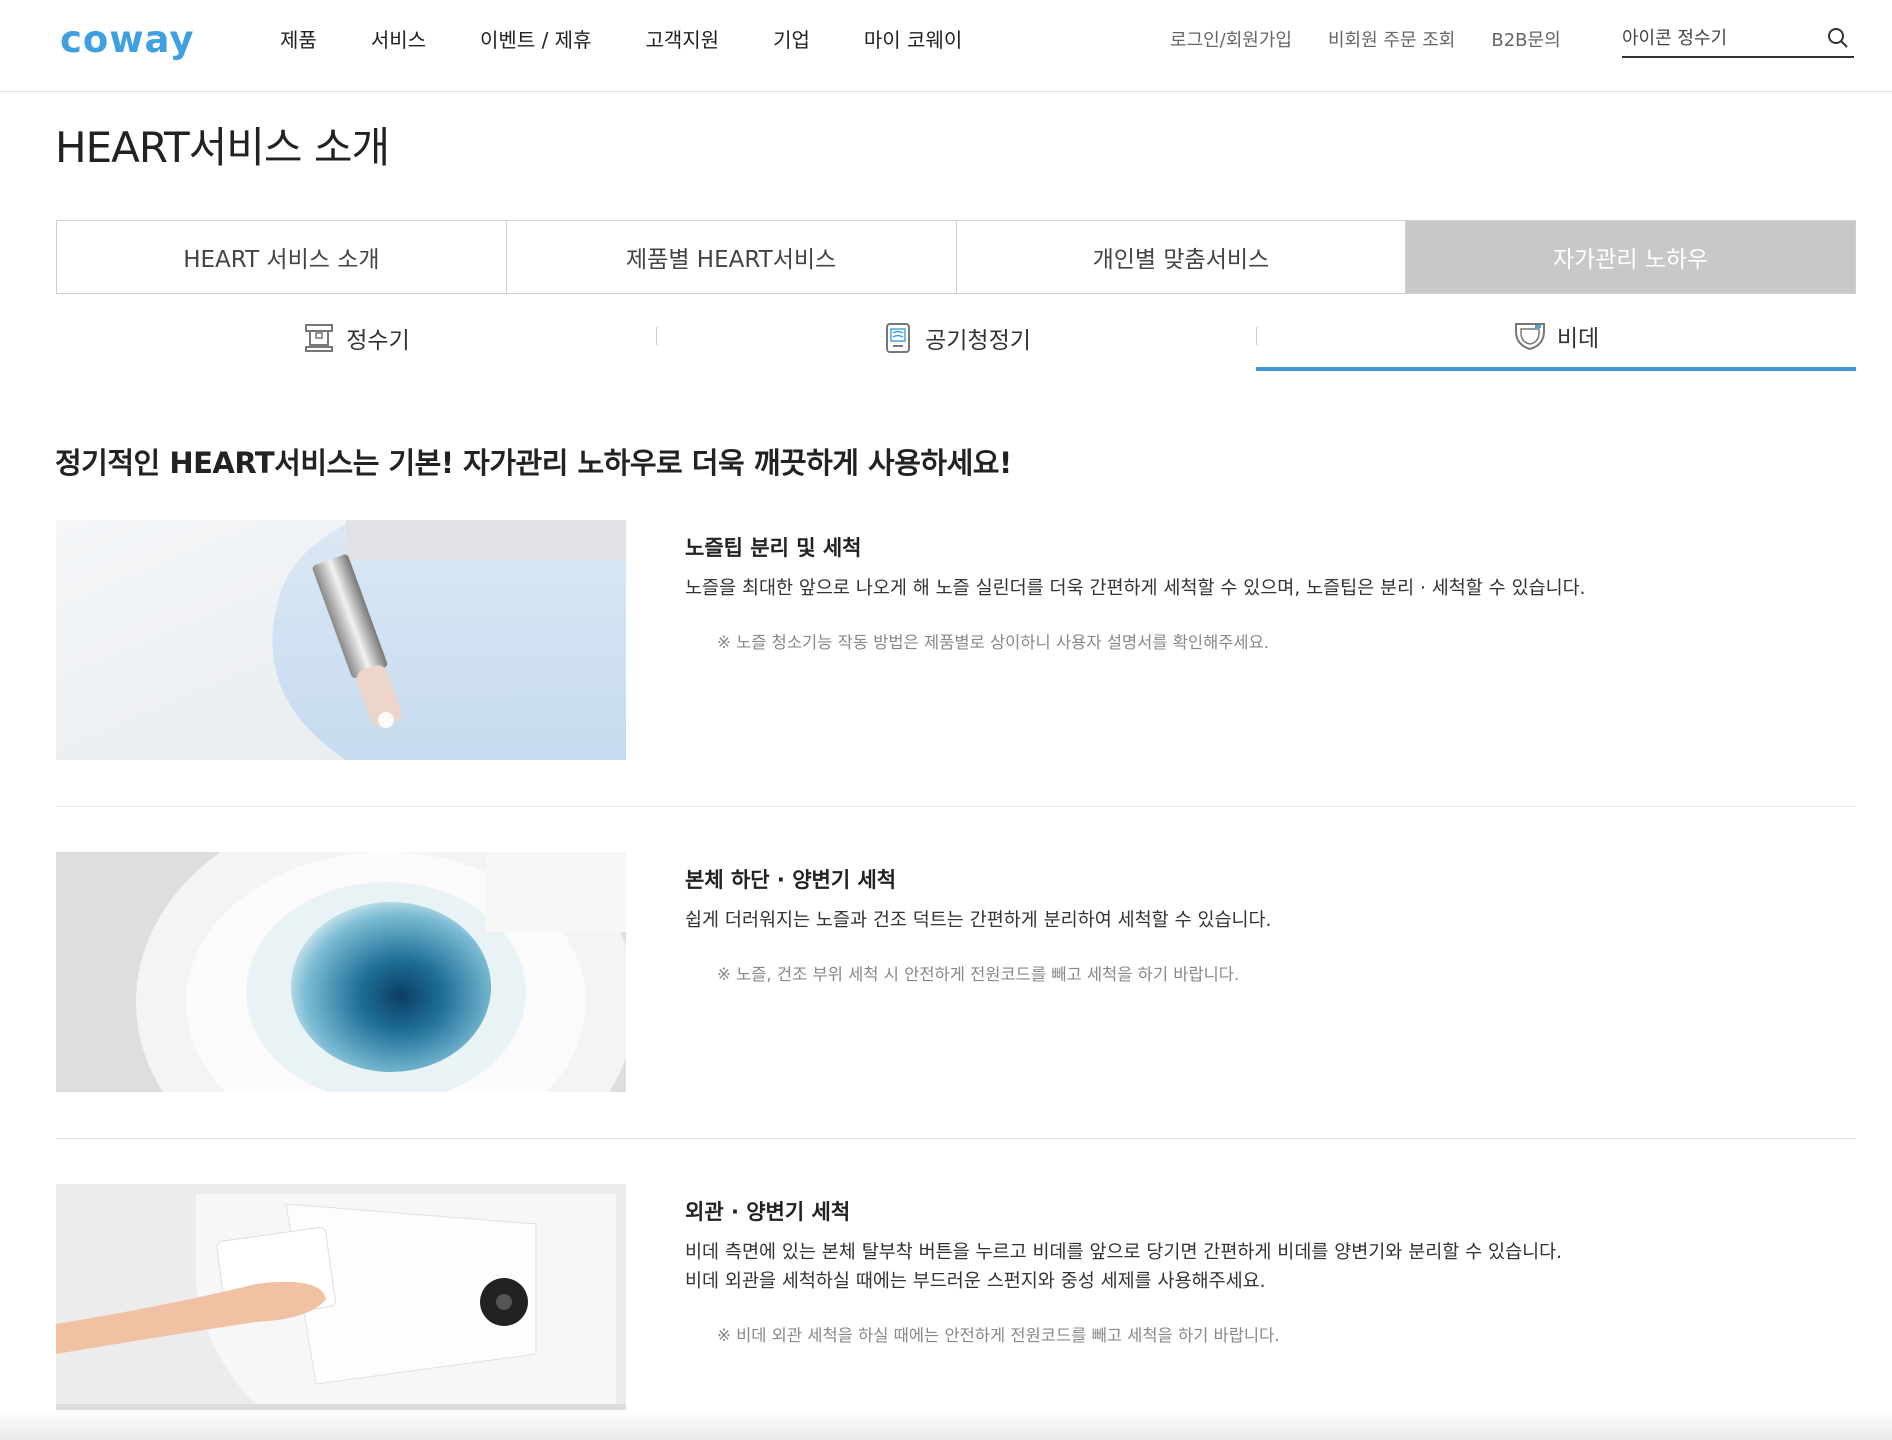  Describe the element at coordinates (768, 1212) in the screenshot. I see `item-title: 외관 · 양변기 세척` at that location.